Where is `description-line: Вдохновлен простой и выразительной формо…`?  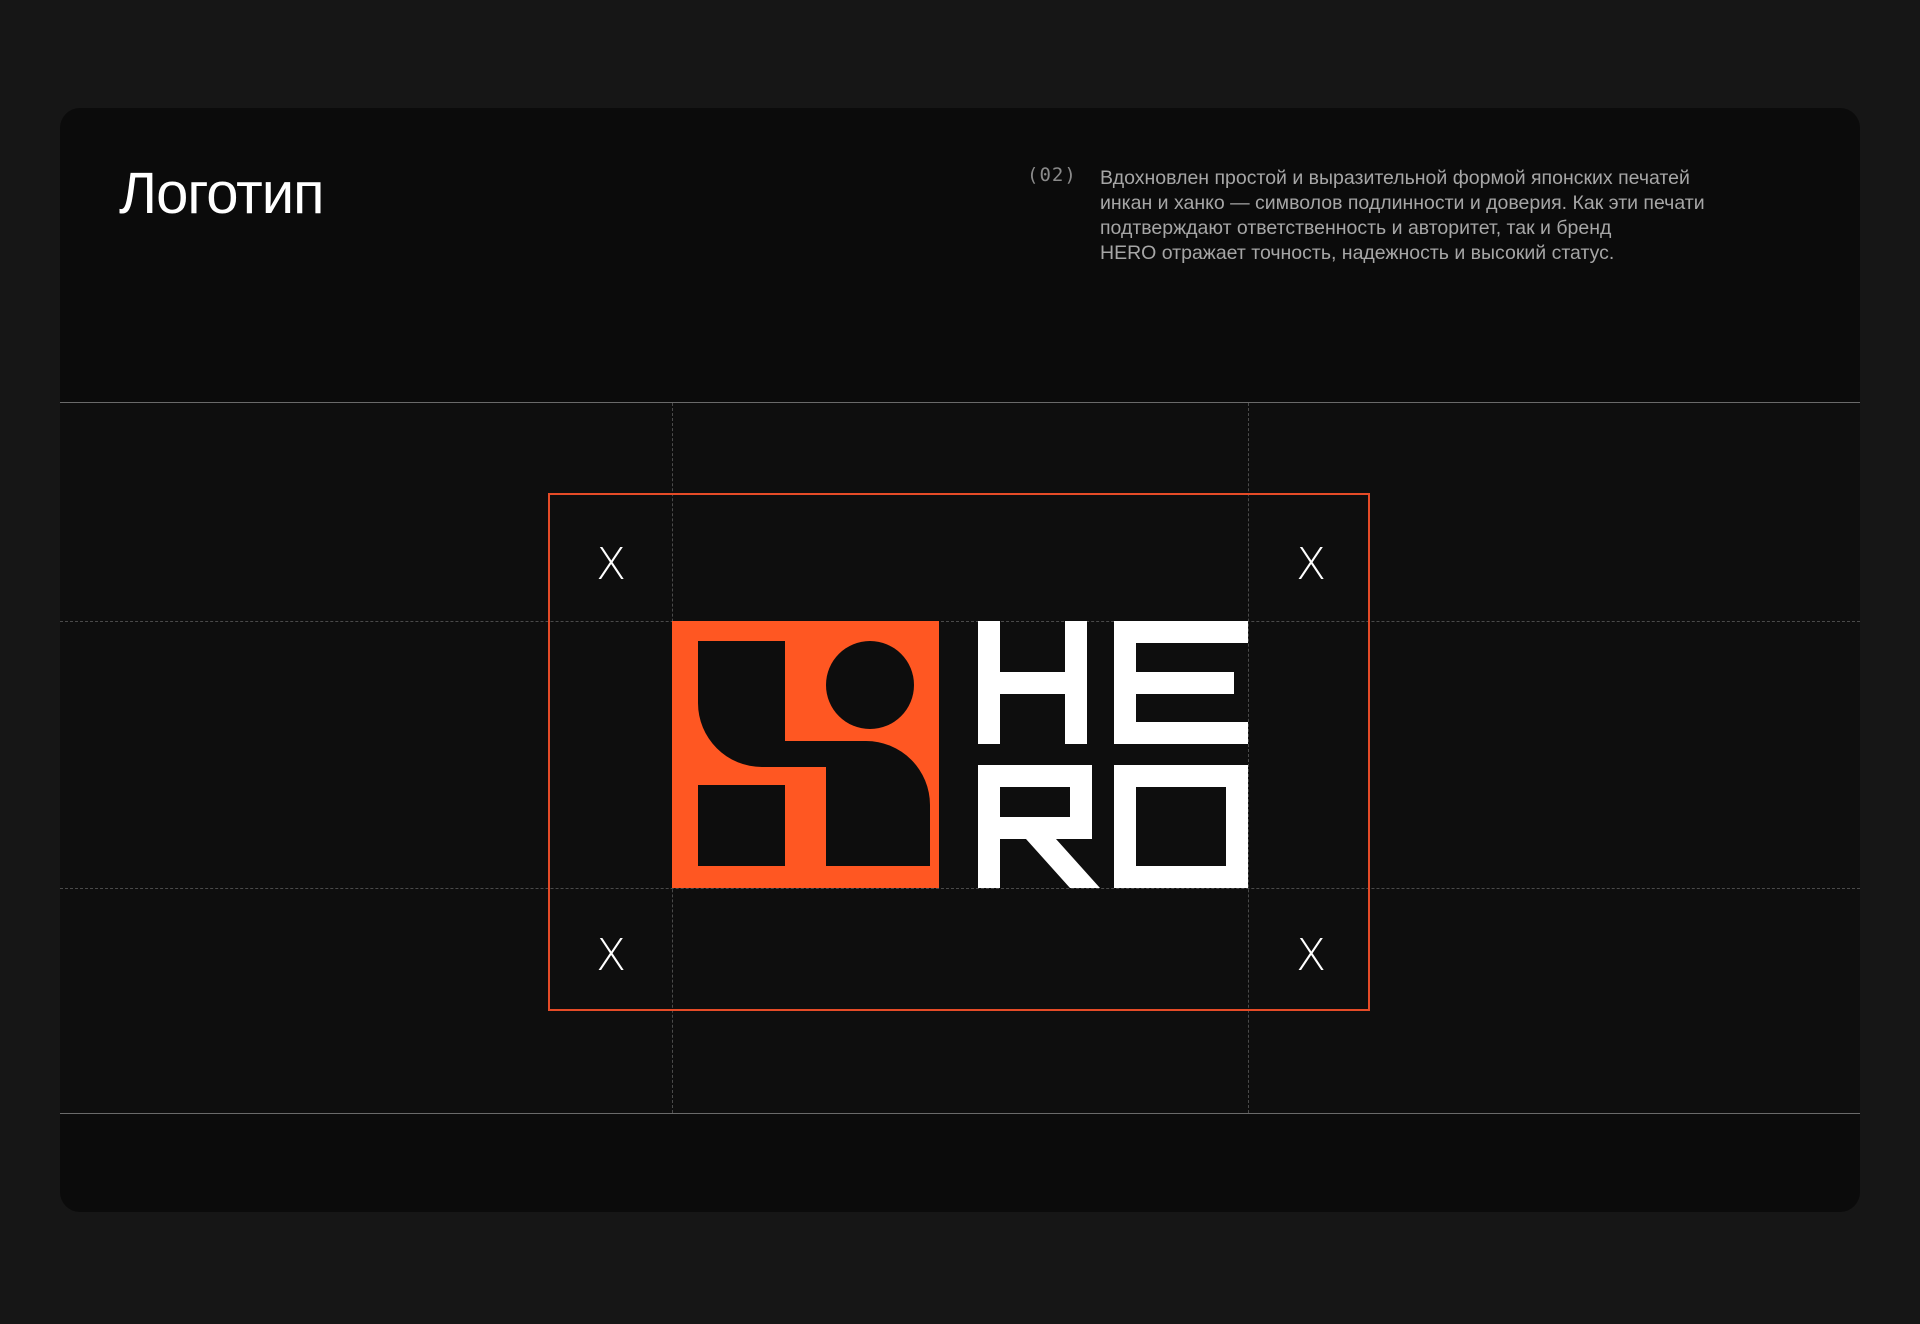 description-line: Вдохновлен простой и выразительной формо… is located at coordinates (1395, 178).